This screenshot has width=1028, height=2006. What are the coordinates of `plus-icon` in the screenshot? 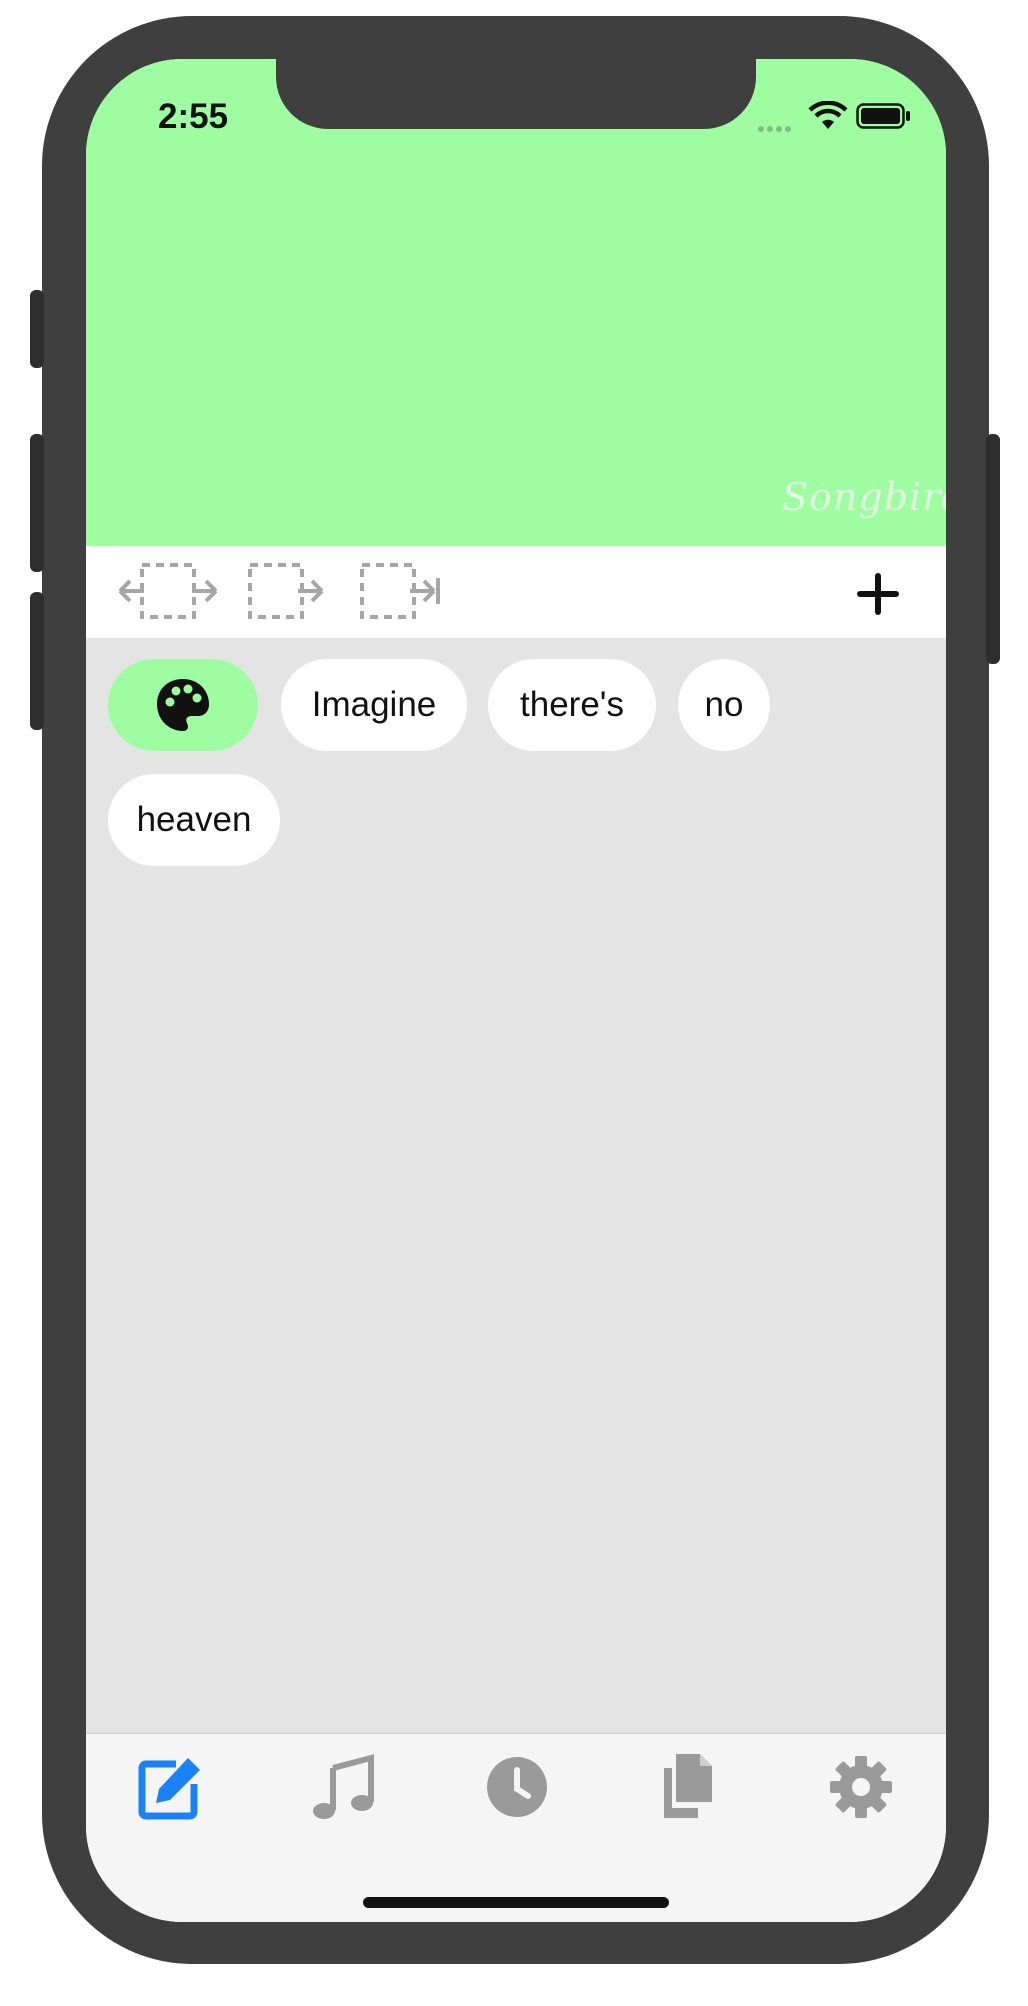 It's located at (878, 594).